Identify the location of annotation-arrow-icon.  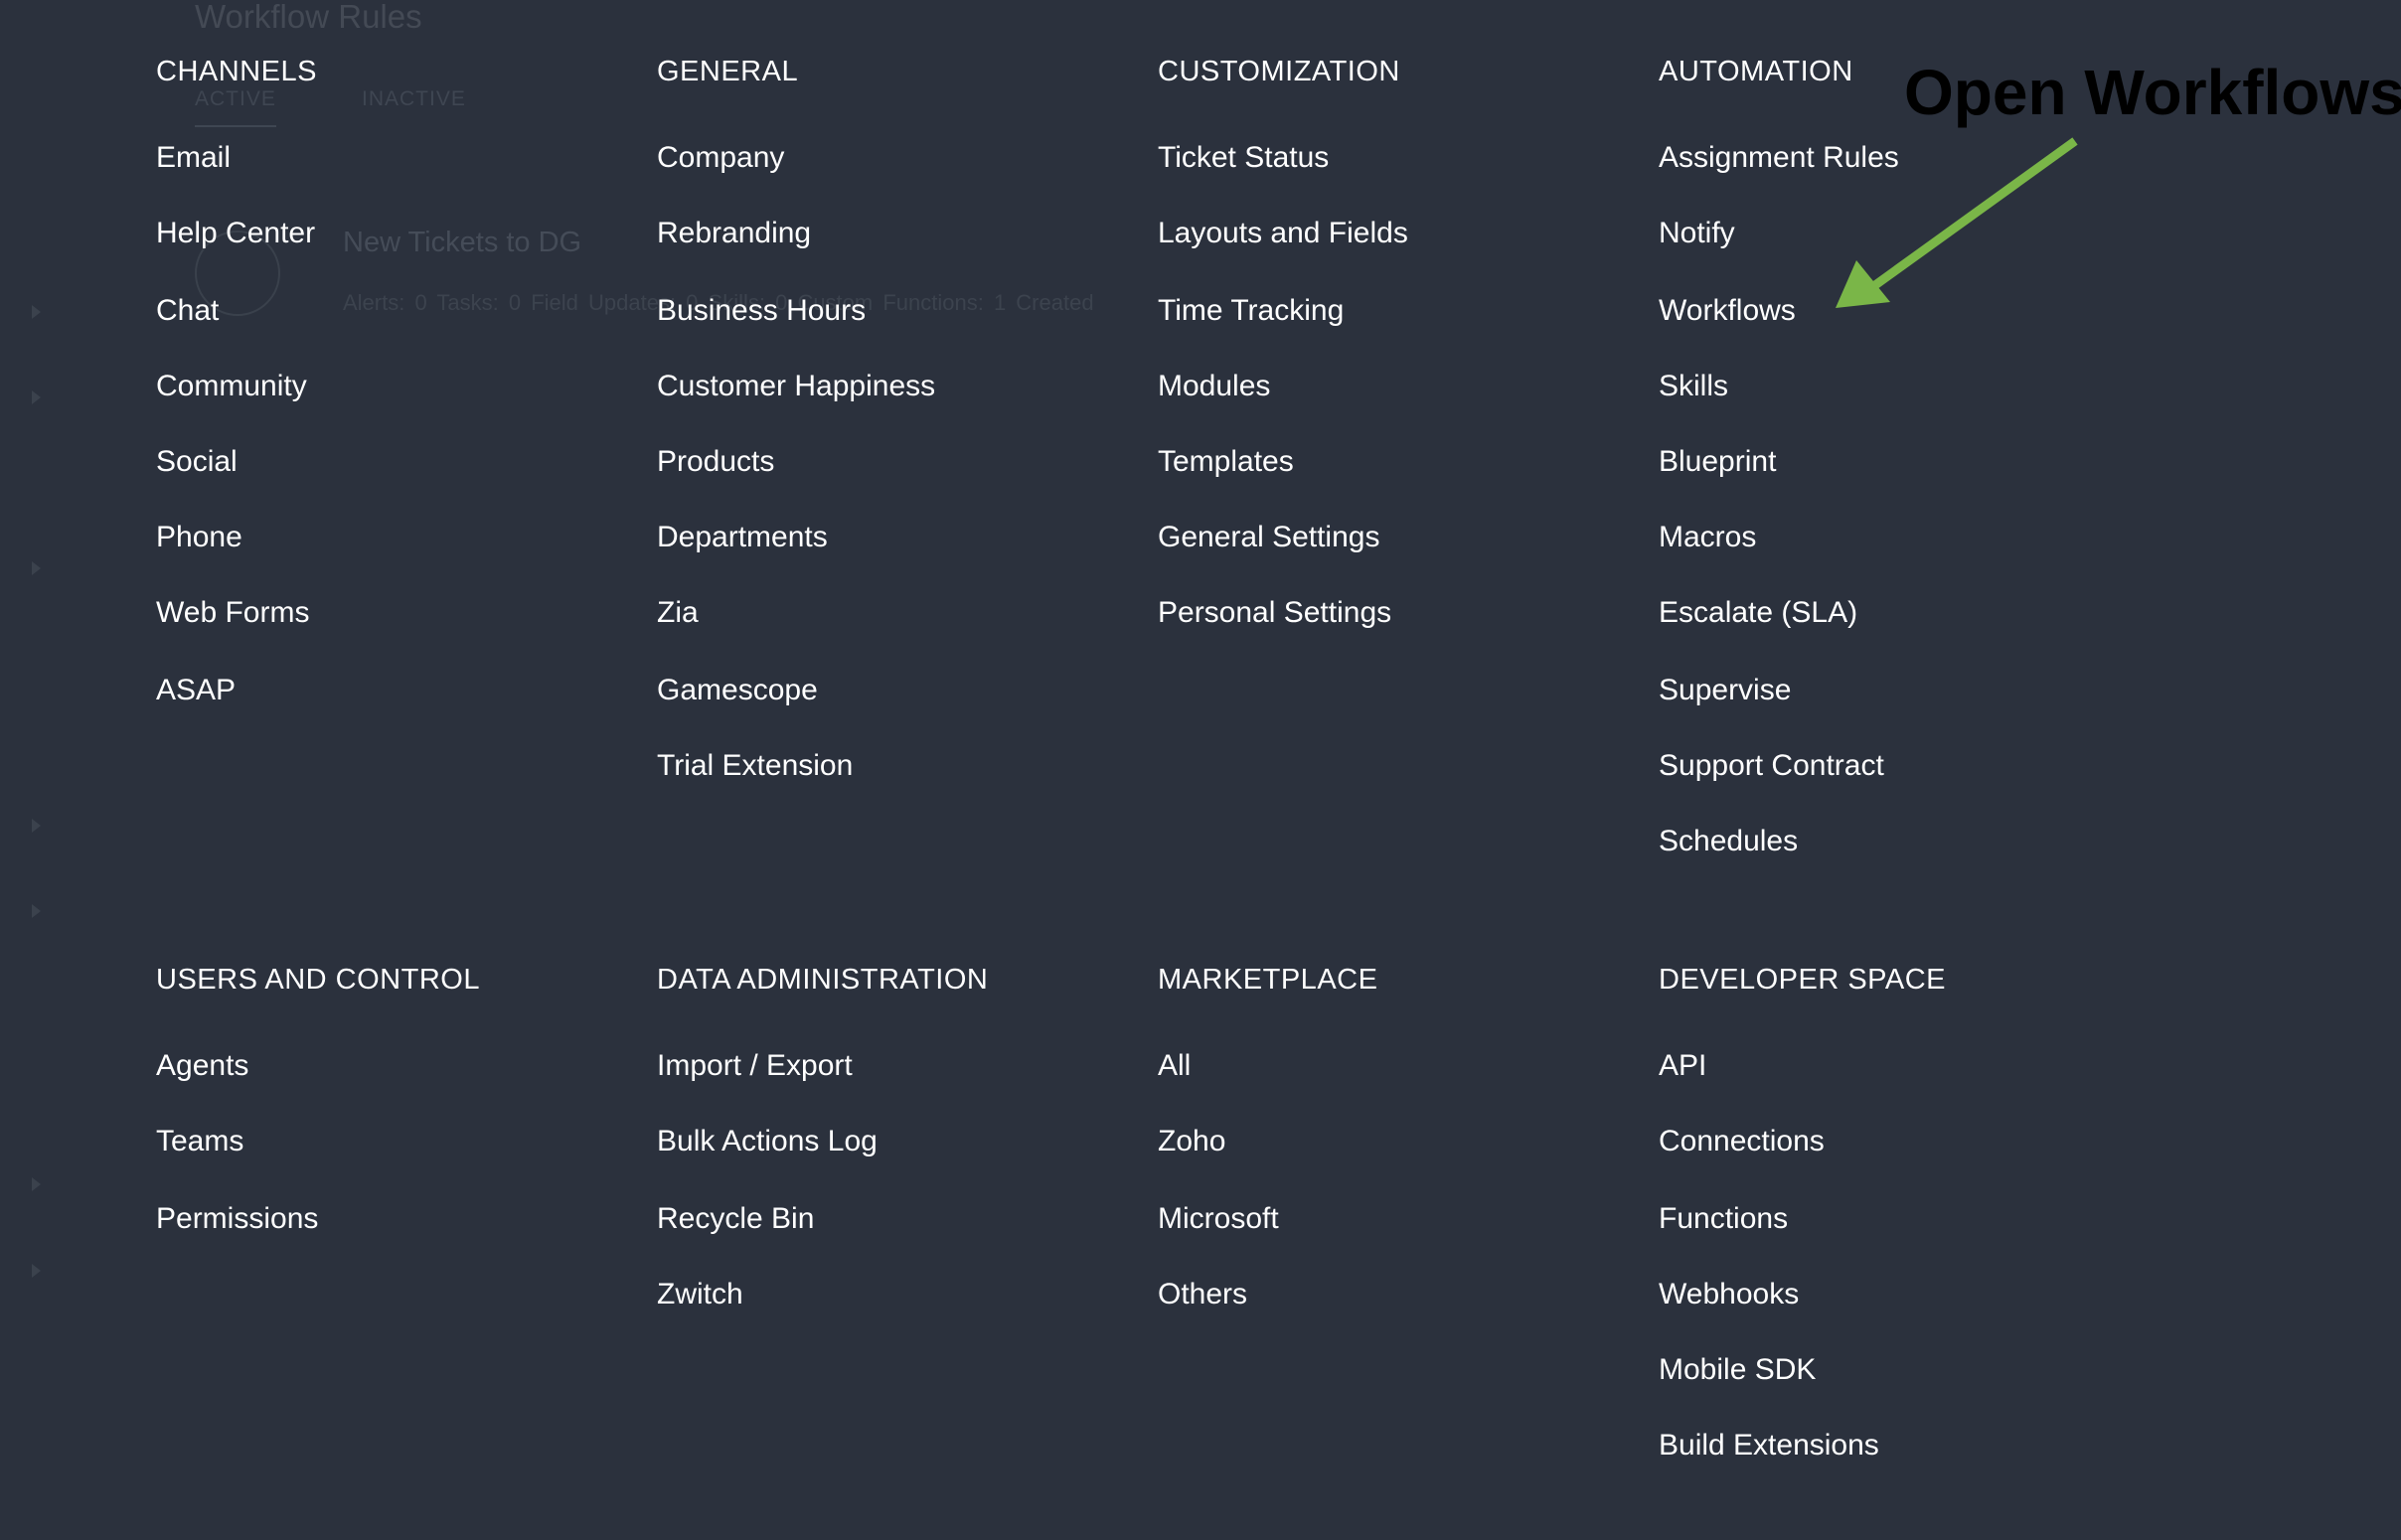
(1957, 222).